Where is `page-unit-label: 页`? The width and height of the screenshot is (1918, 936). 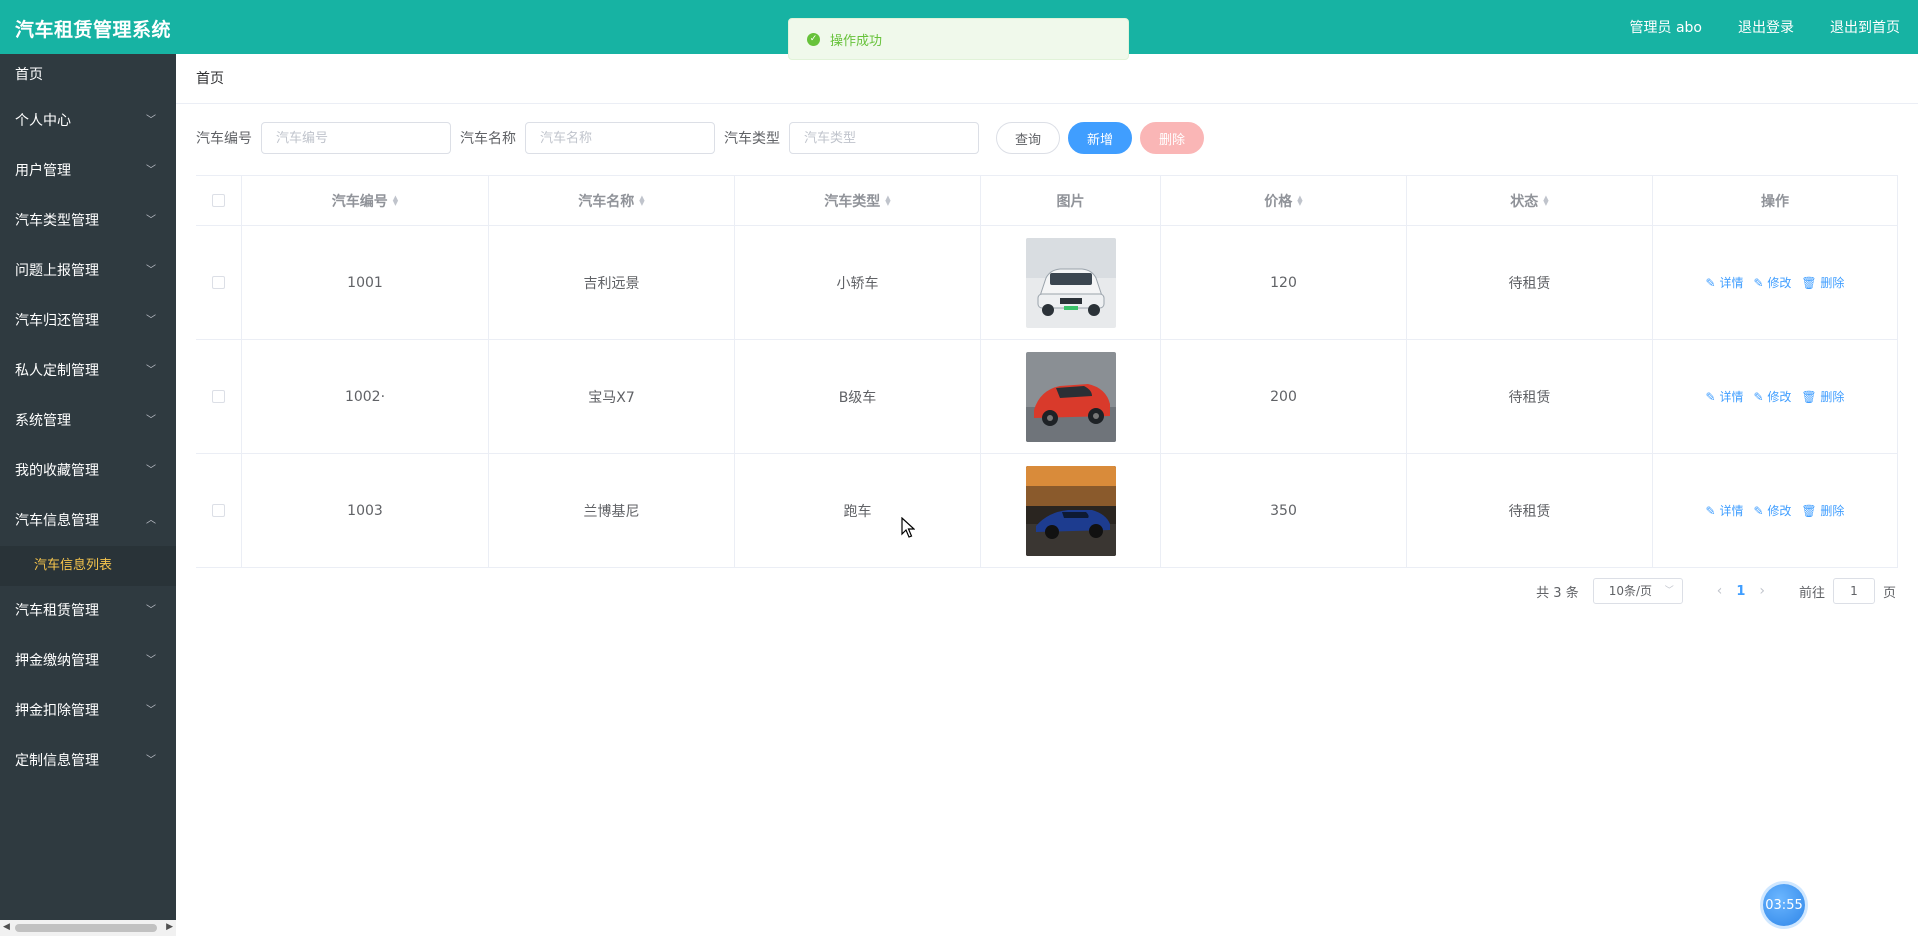
page-unit-label: 页 is located at coordinates (1889, 593).